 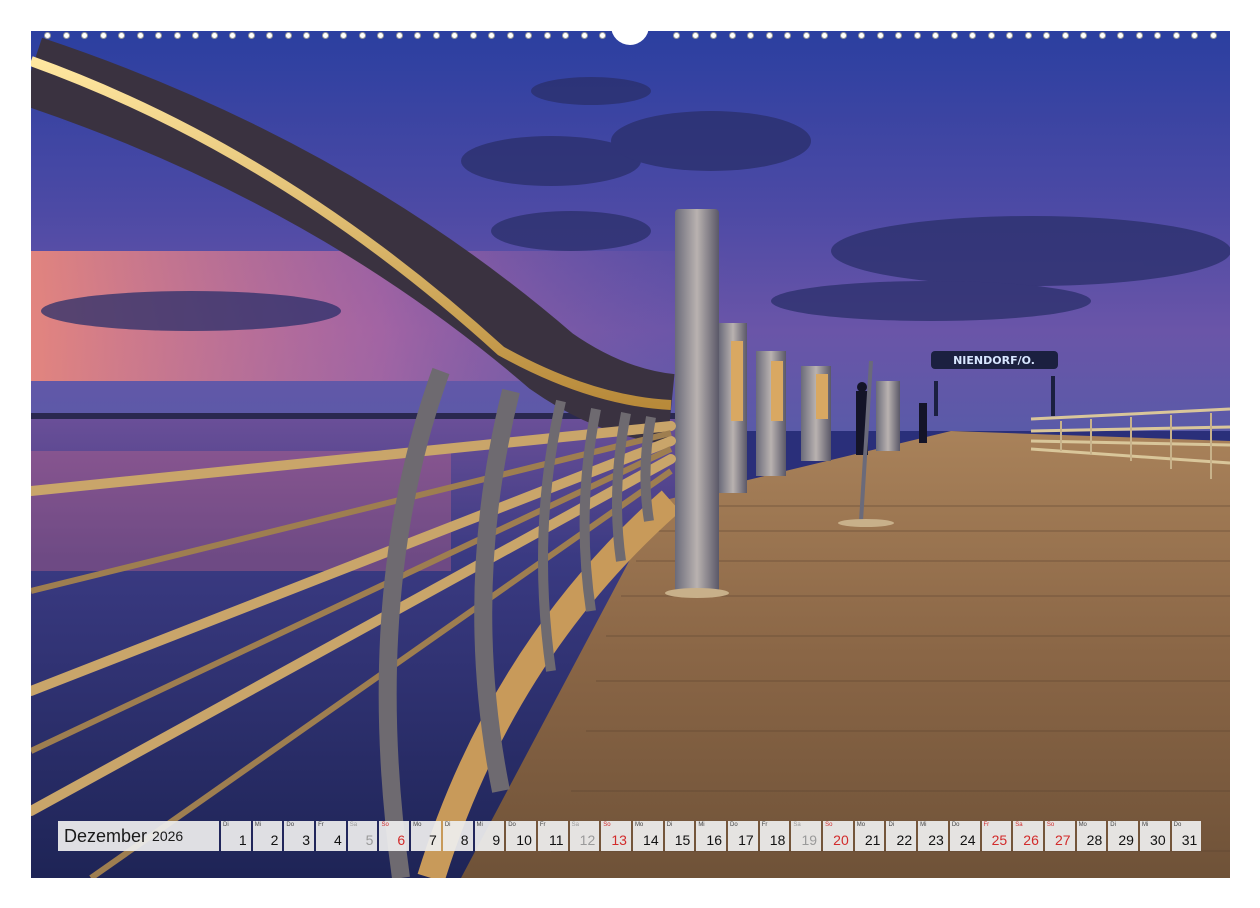 What do you see at coordinates (369, 840) in the screenshot?
I see `day-number: 5` at bounding box center [369, 840].